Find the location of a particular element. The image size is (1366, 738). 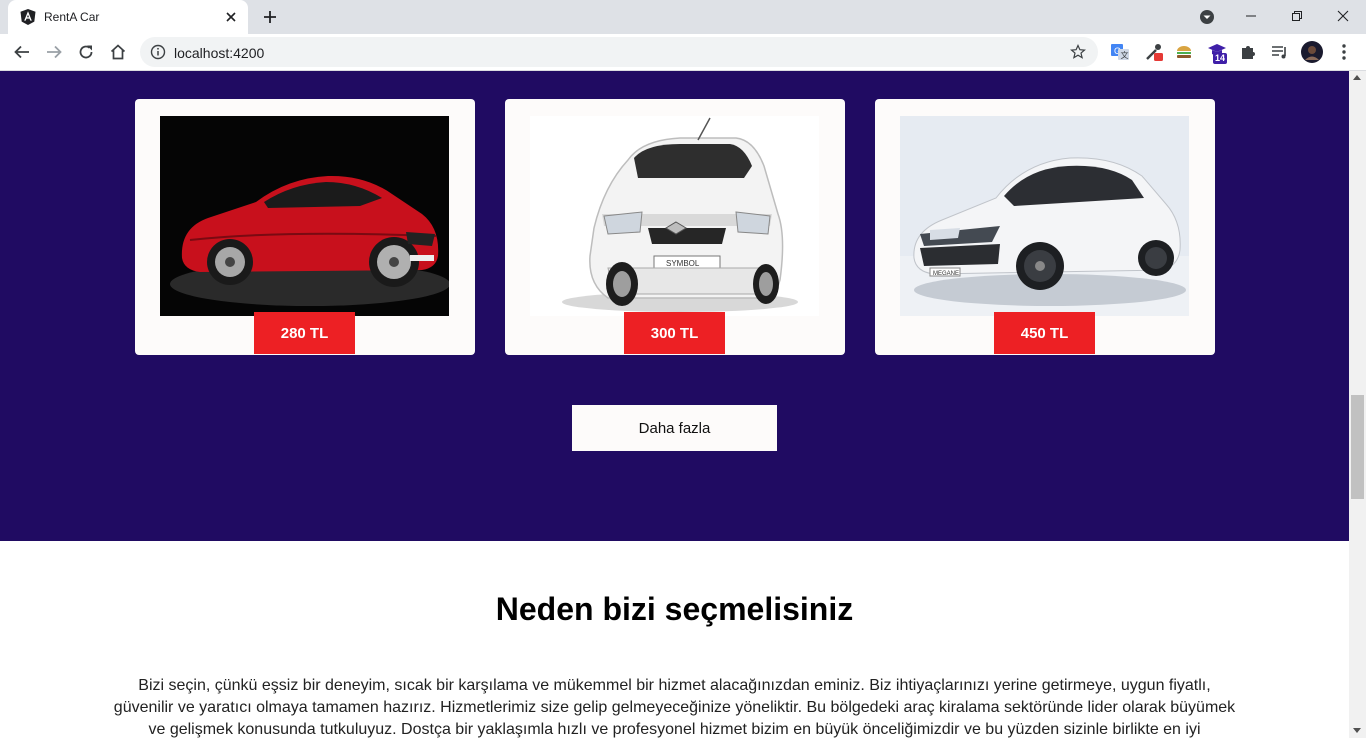

minimize-button is located at coordinates (1251, 16).